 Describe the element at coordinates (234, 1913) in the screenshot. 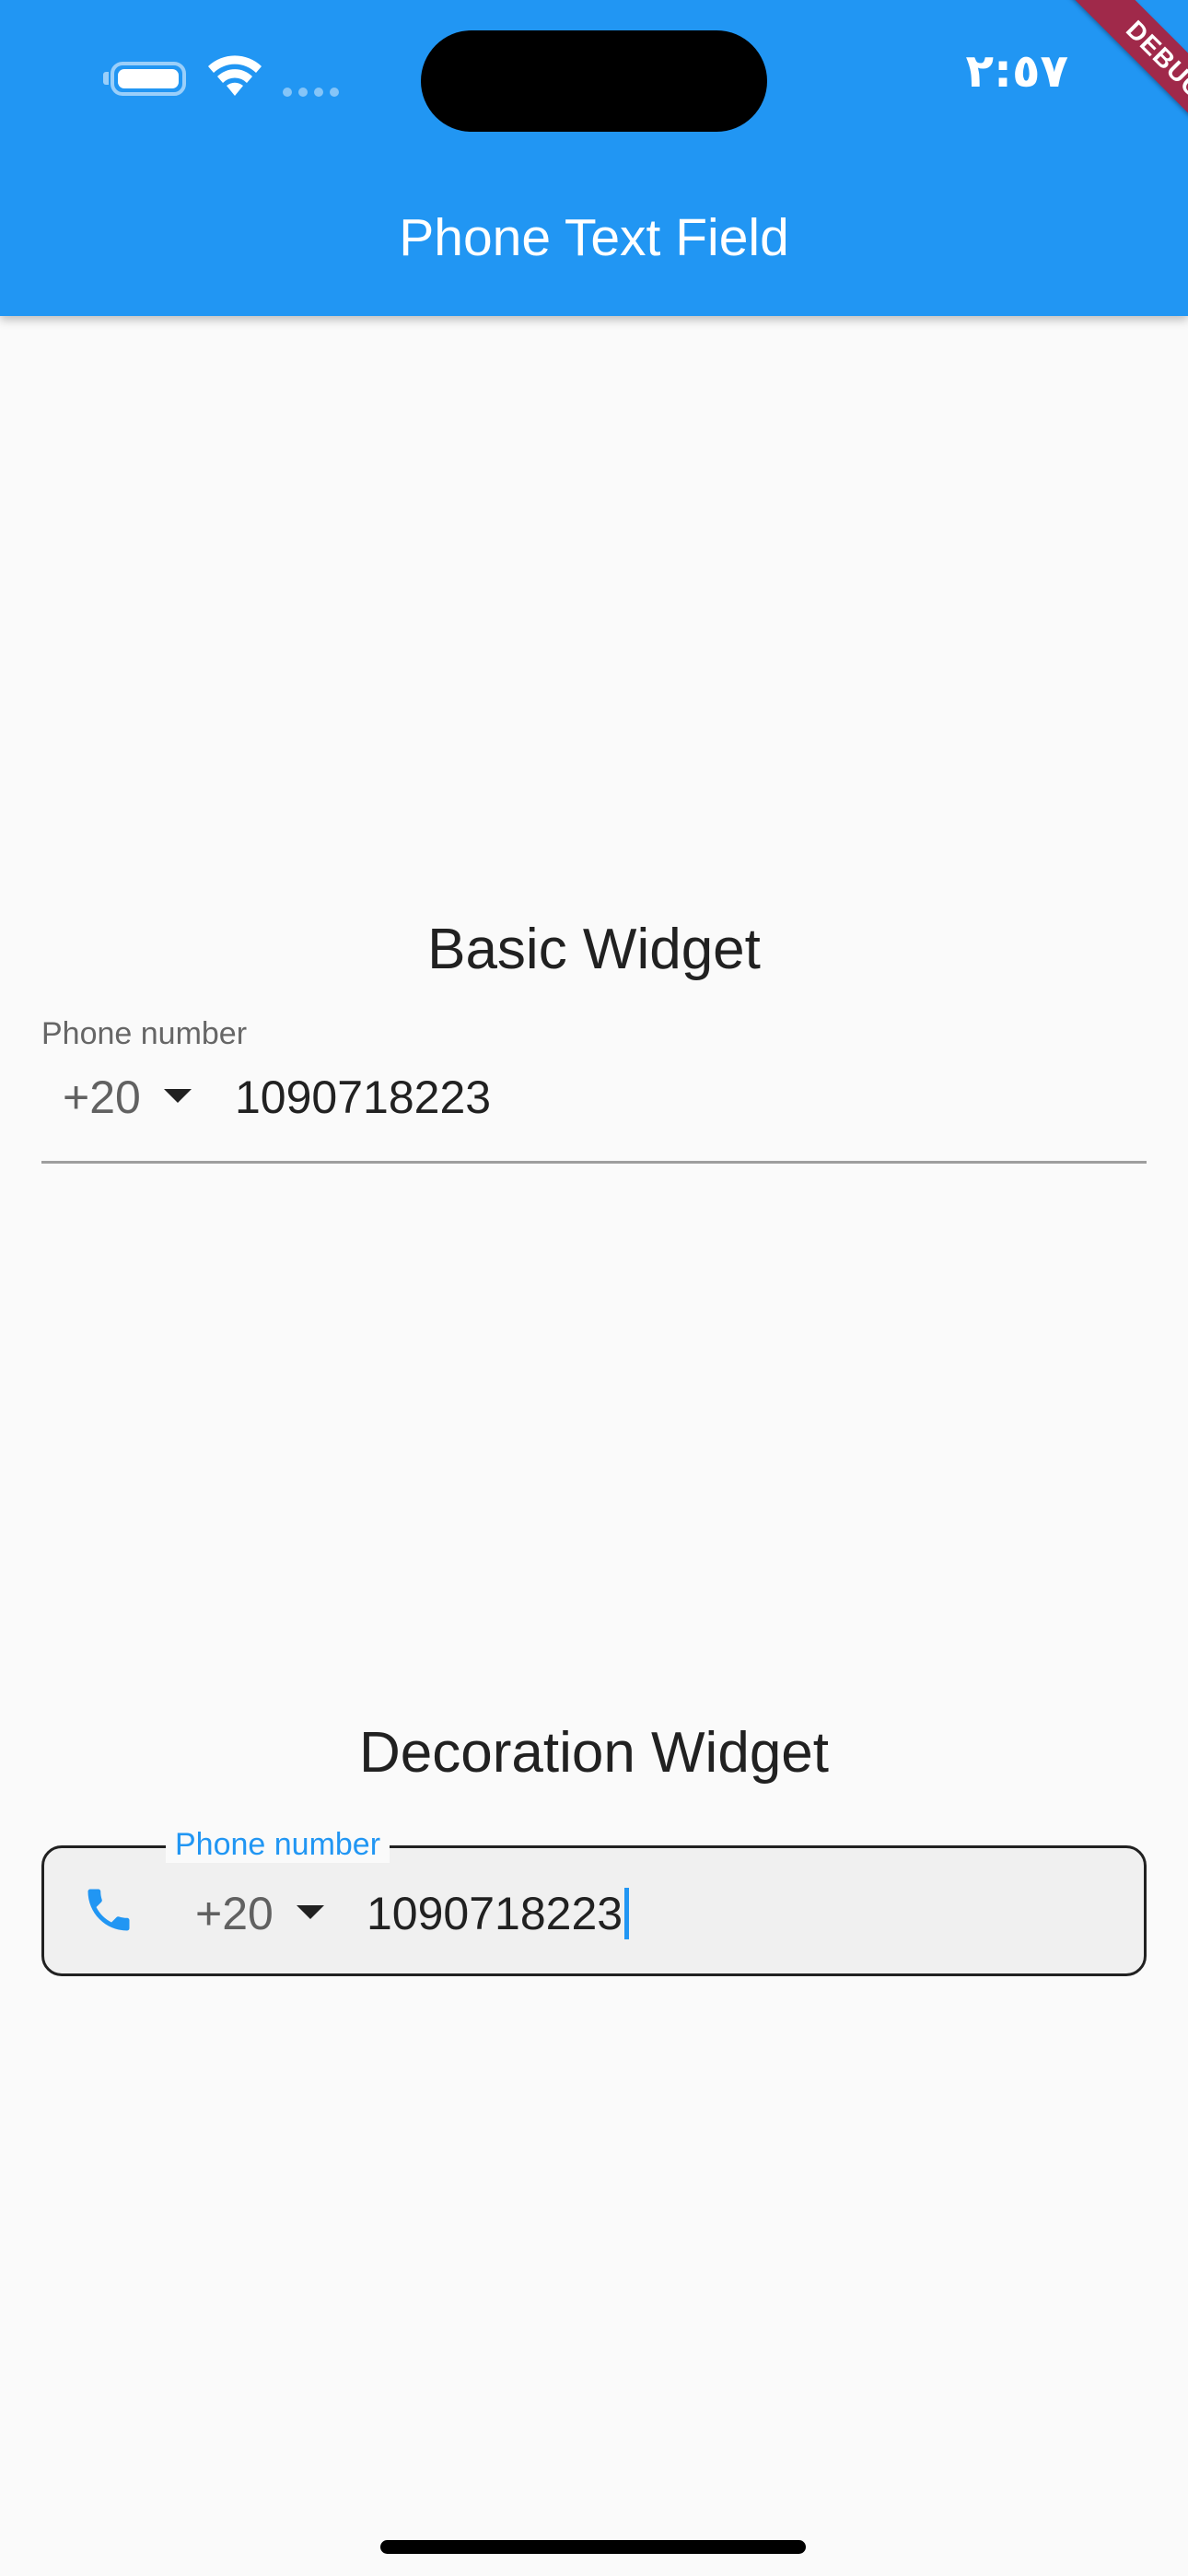

I see `decoration-country-code-selector: +20` at that location.